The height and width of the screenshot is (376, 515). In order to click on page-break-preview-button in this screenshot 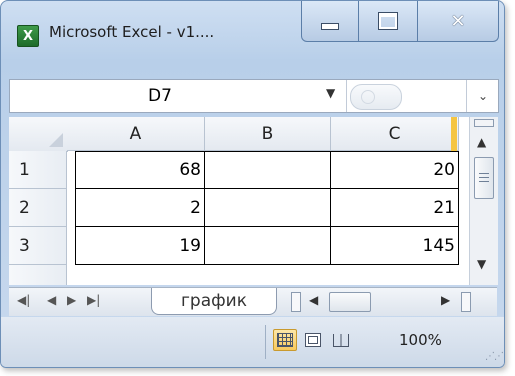, I will do `click(341, 340)`.